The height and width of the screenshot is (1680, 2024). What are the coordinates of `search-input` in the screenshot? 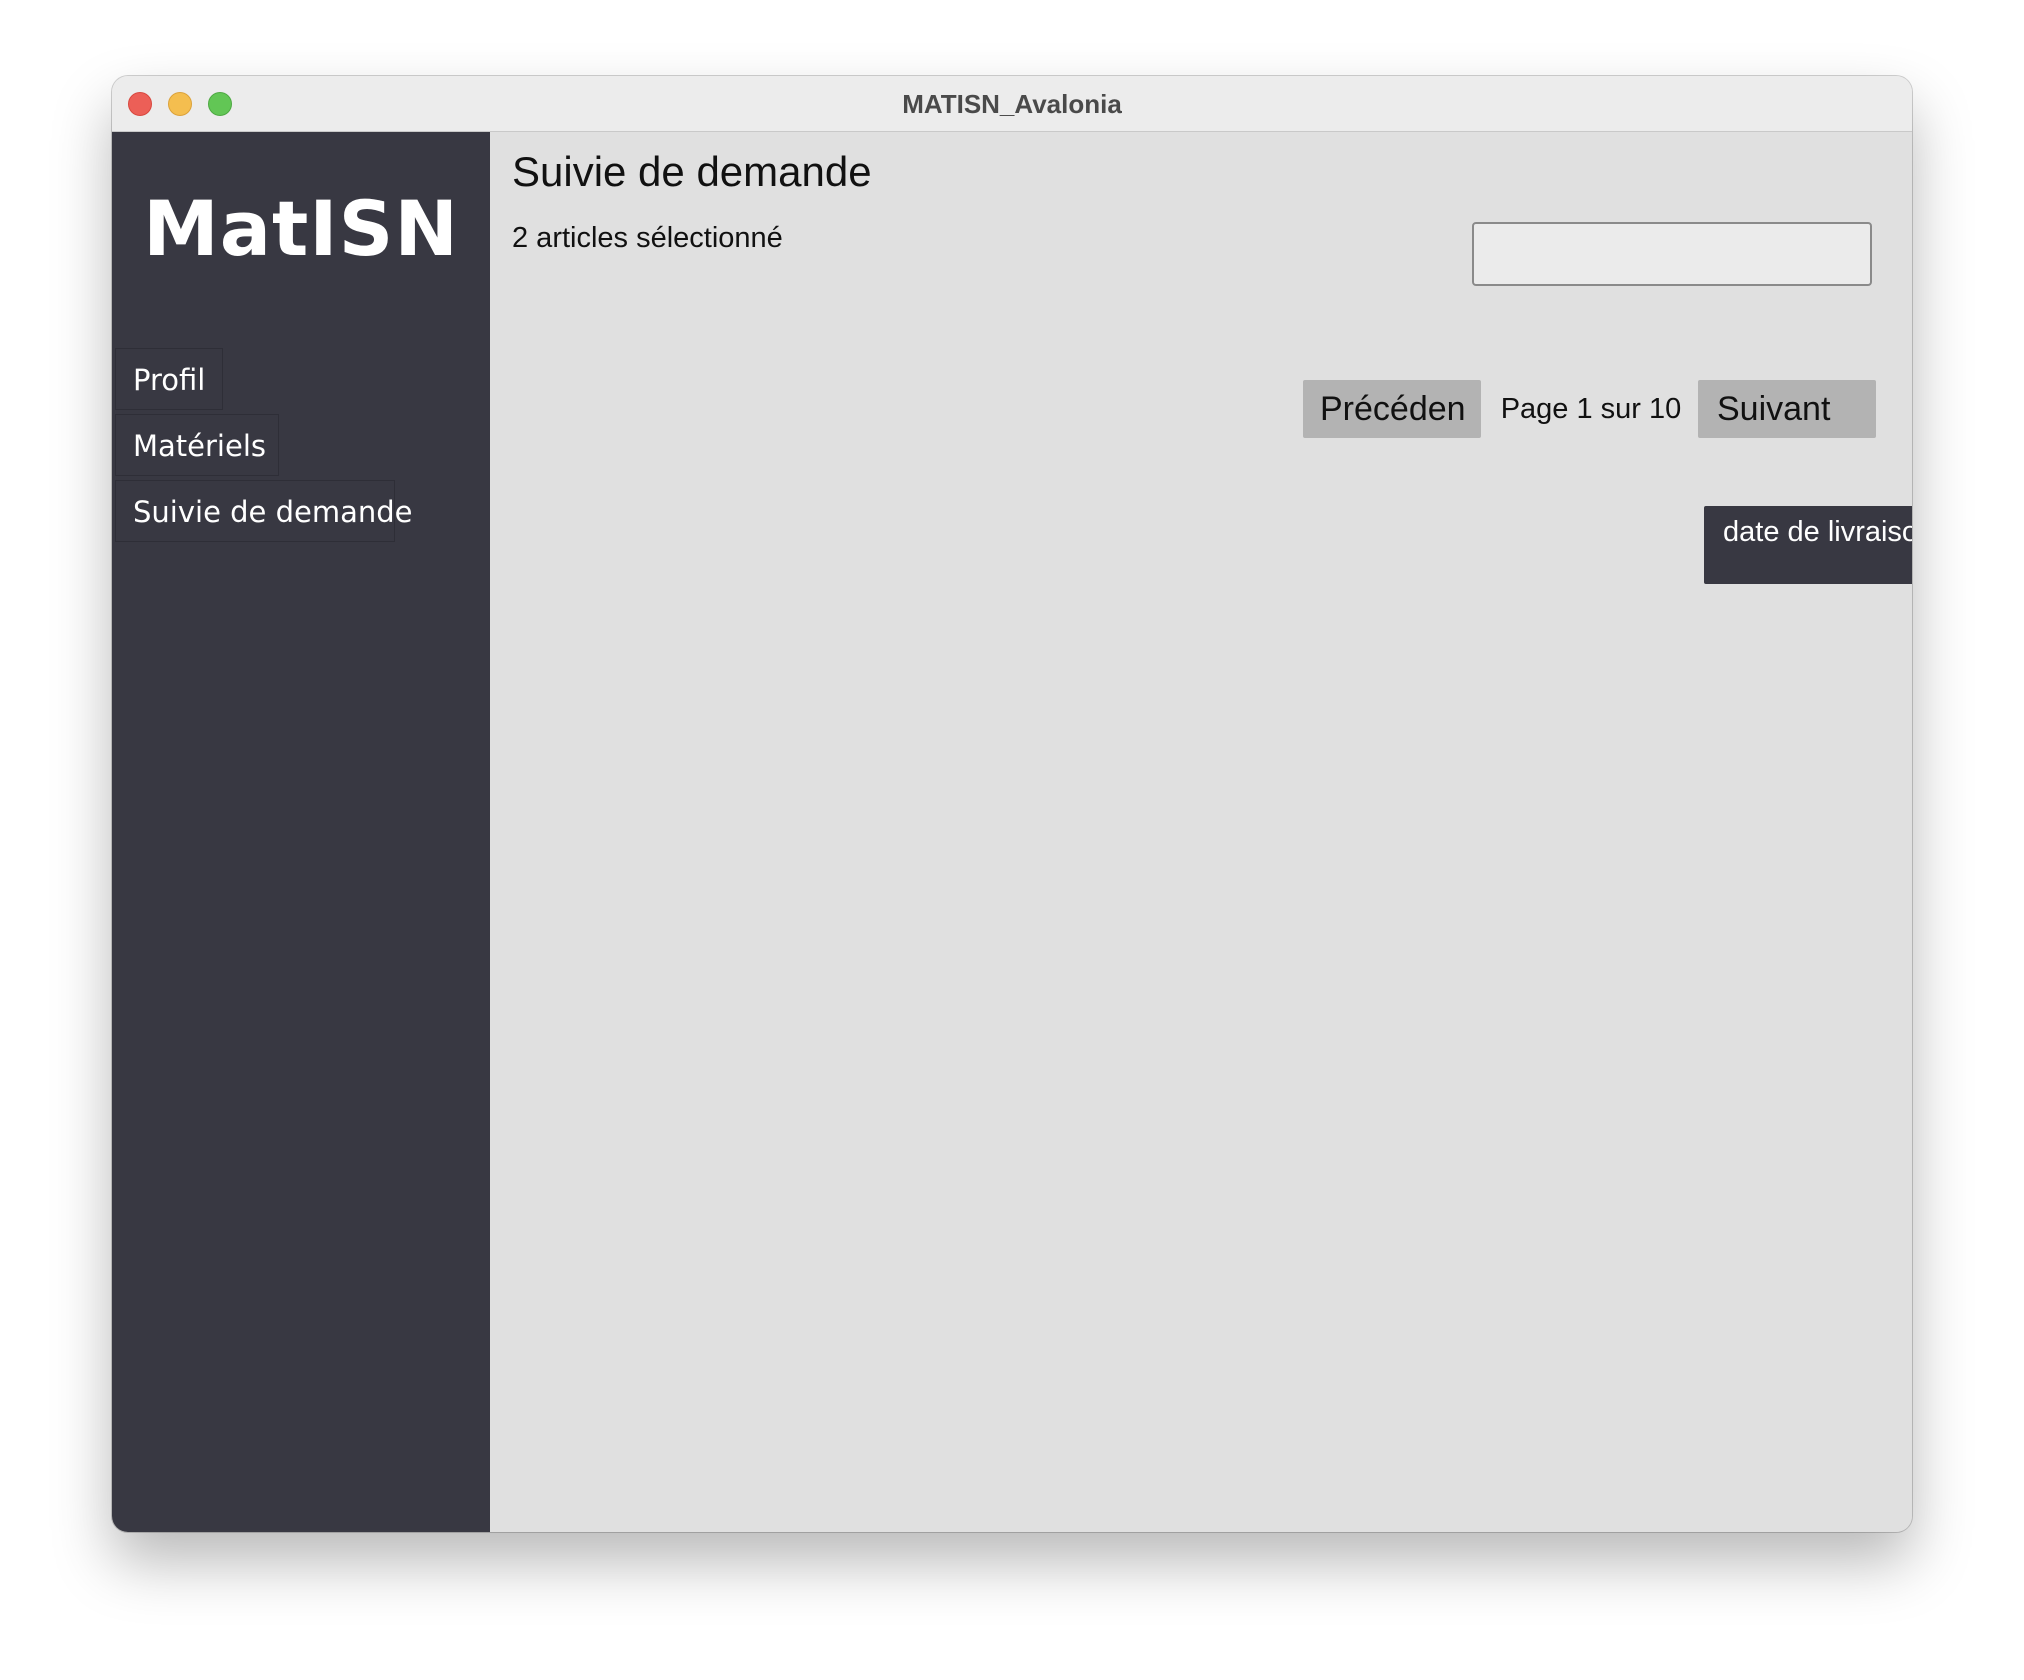 It's located at (1672, 254).